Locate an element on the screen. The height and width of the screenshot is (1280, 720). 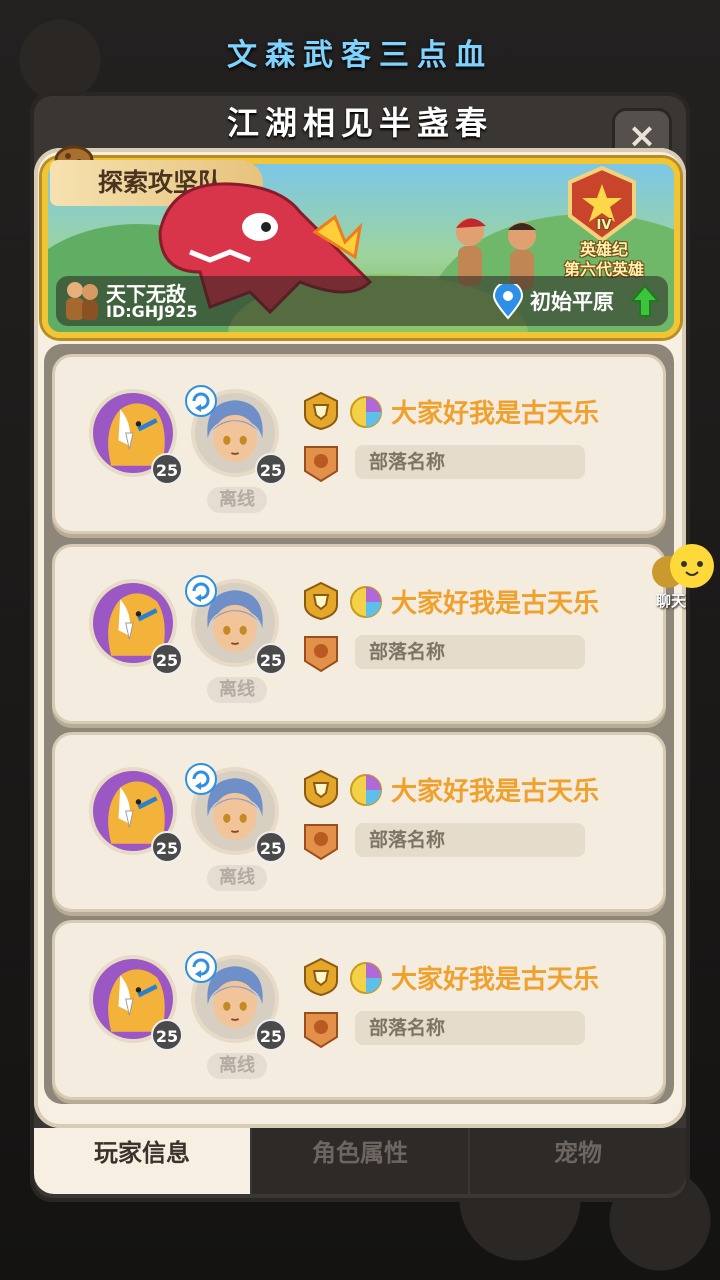
tab-pets: 宠物 is located at coordinates (578, 1161).